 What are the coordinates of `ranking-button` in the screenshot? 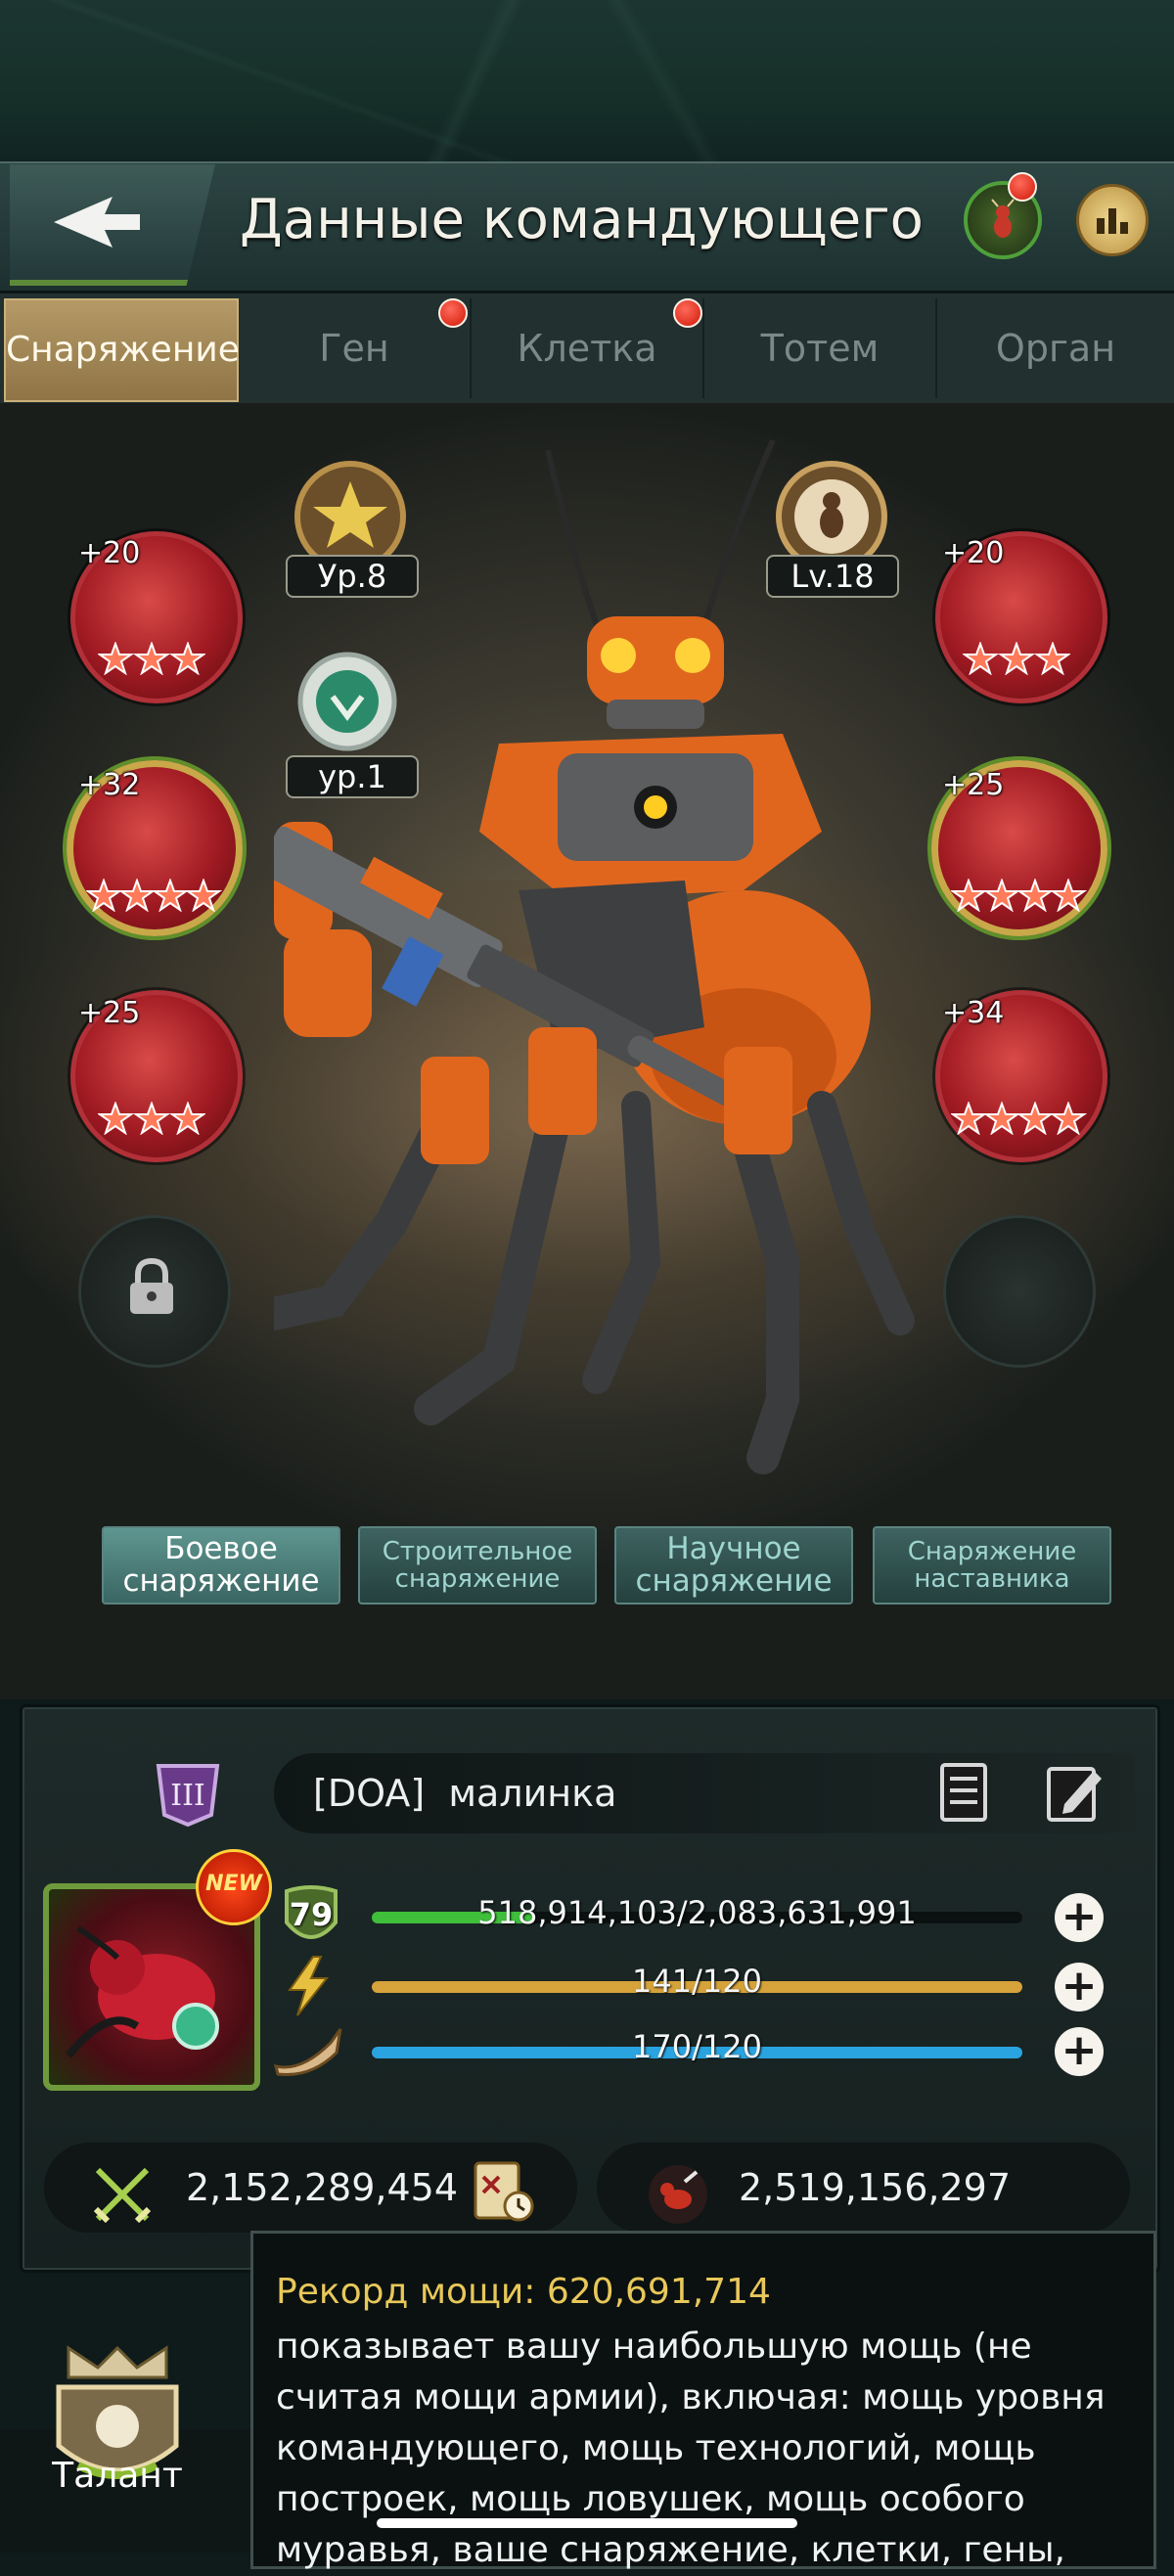 It's located at (1112, 220).